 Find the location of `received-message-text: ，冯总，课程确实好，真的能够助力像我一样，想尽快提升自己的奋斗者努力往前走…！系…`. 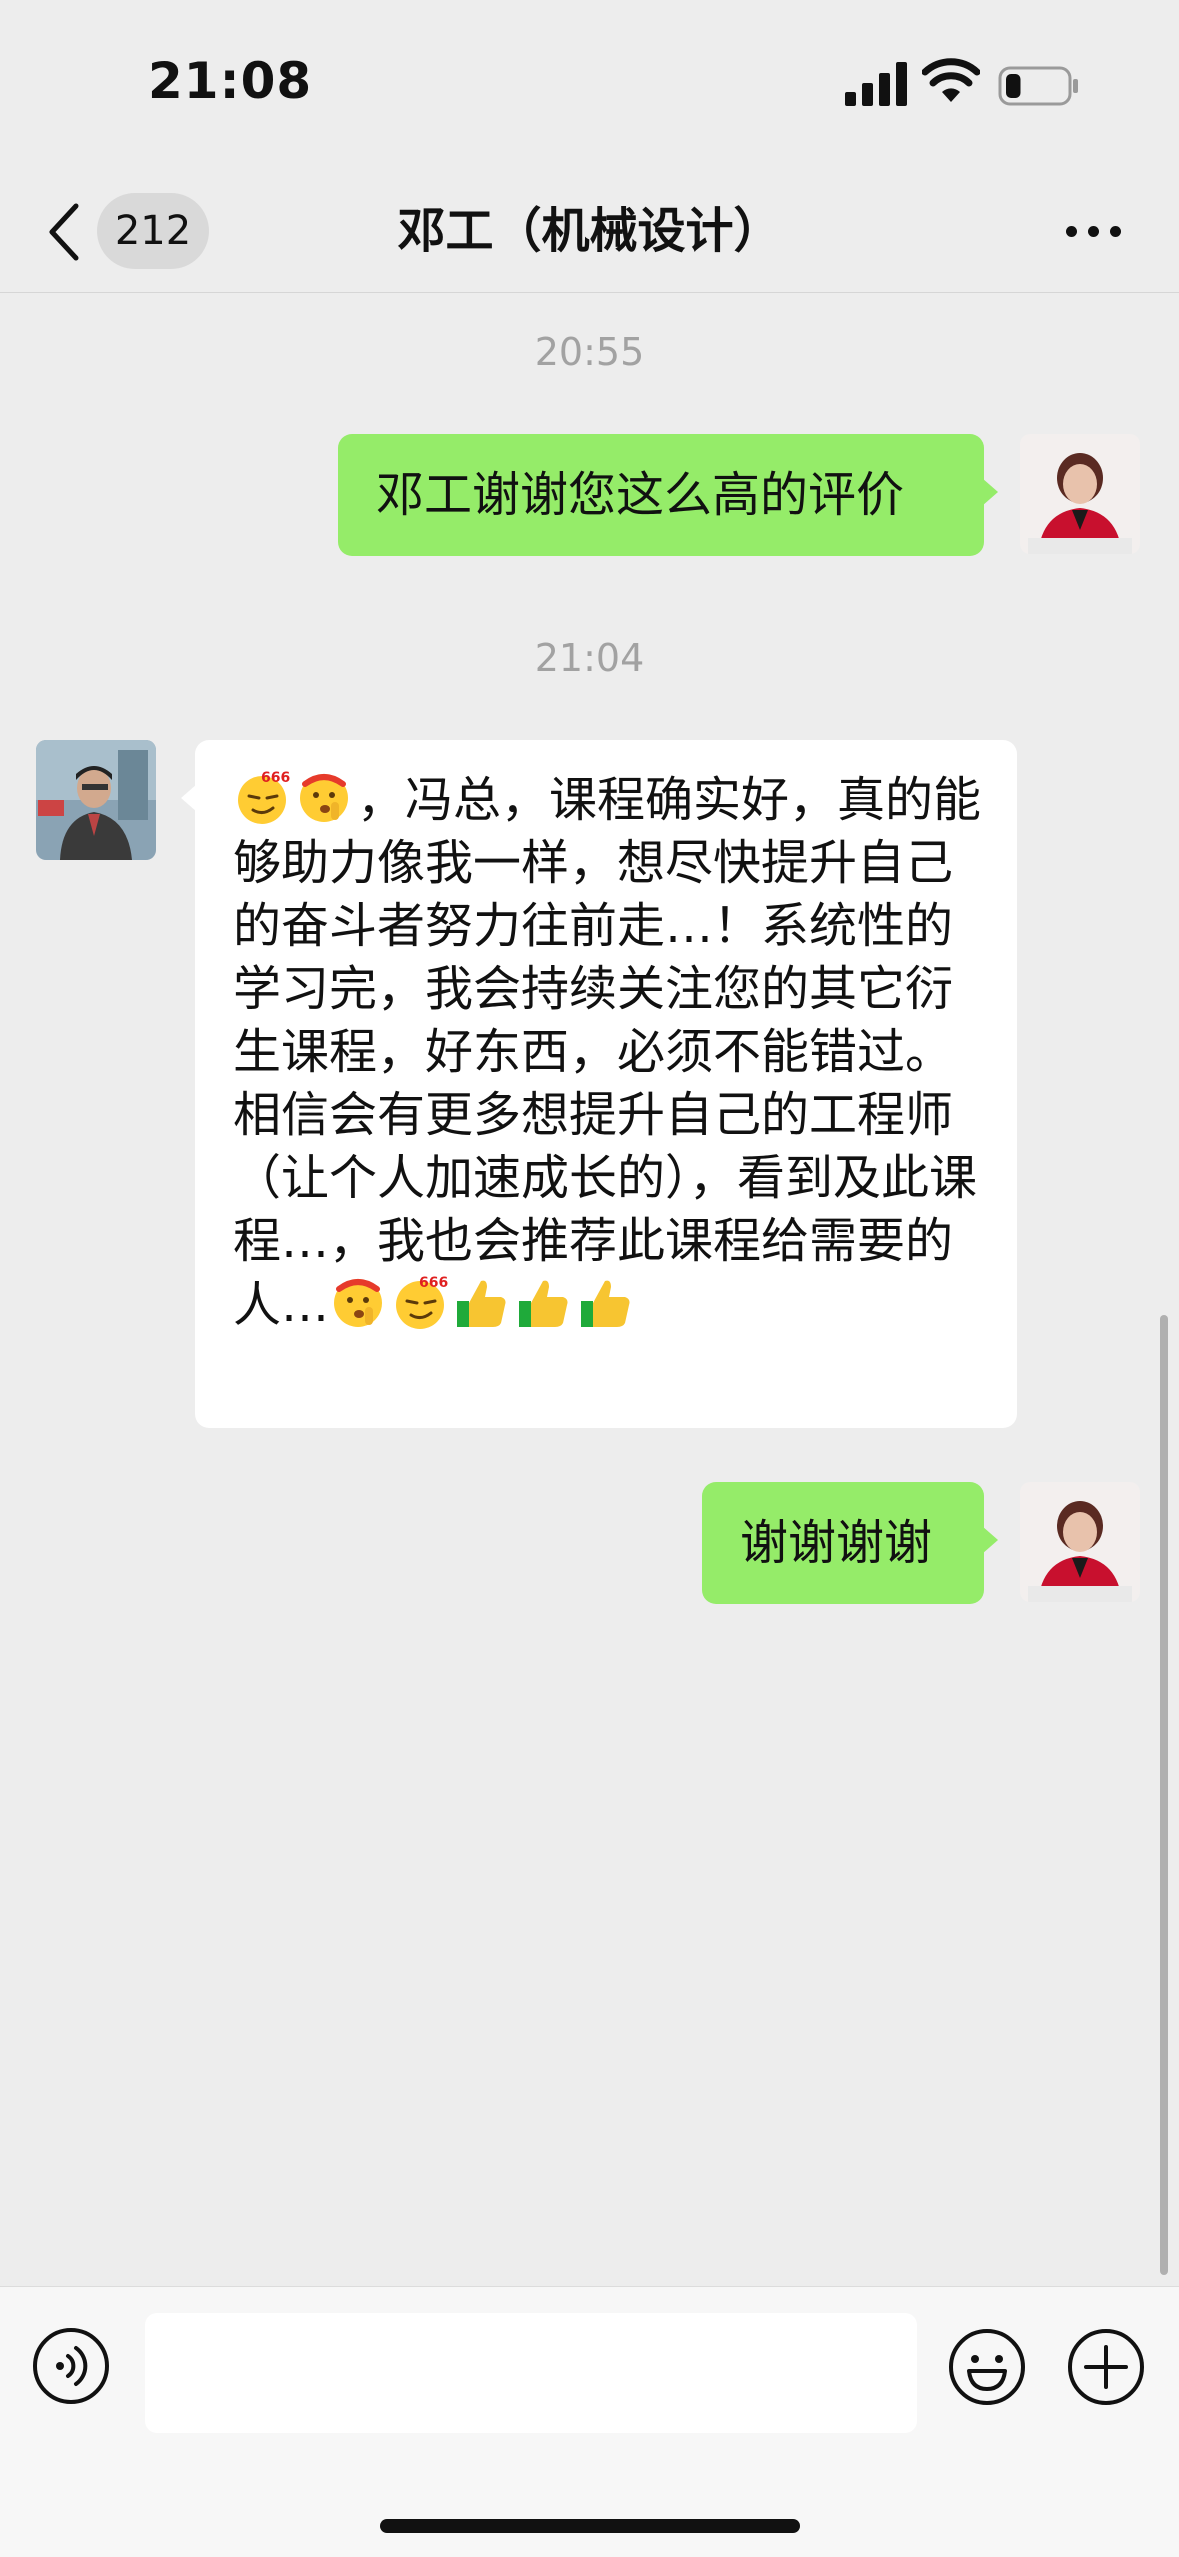

received-message-text: ，冯总，课程确实好，真的能够助力像我一样，想尽快提升自己的奋斗者努力往前走…！系… is located at coordinates (607, 1052).